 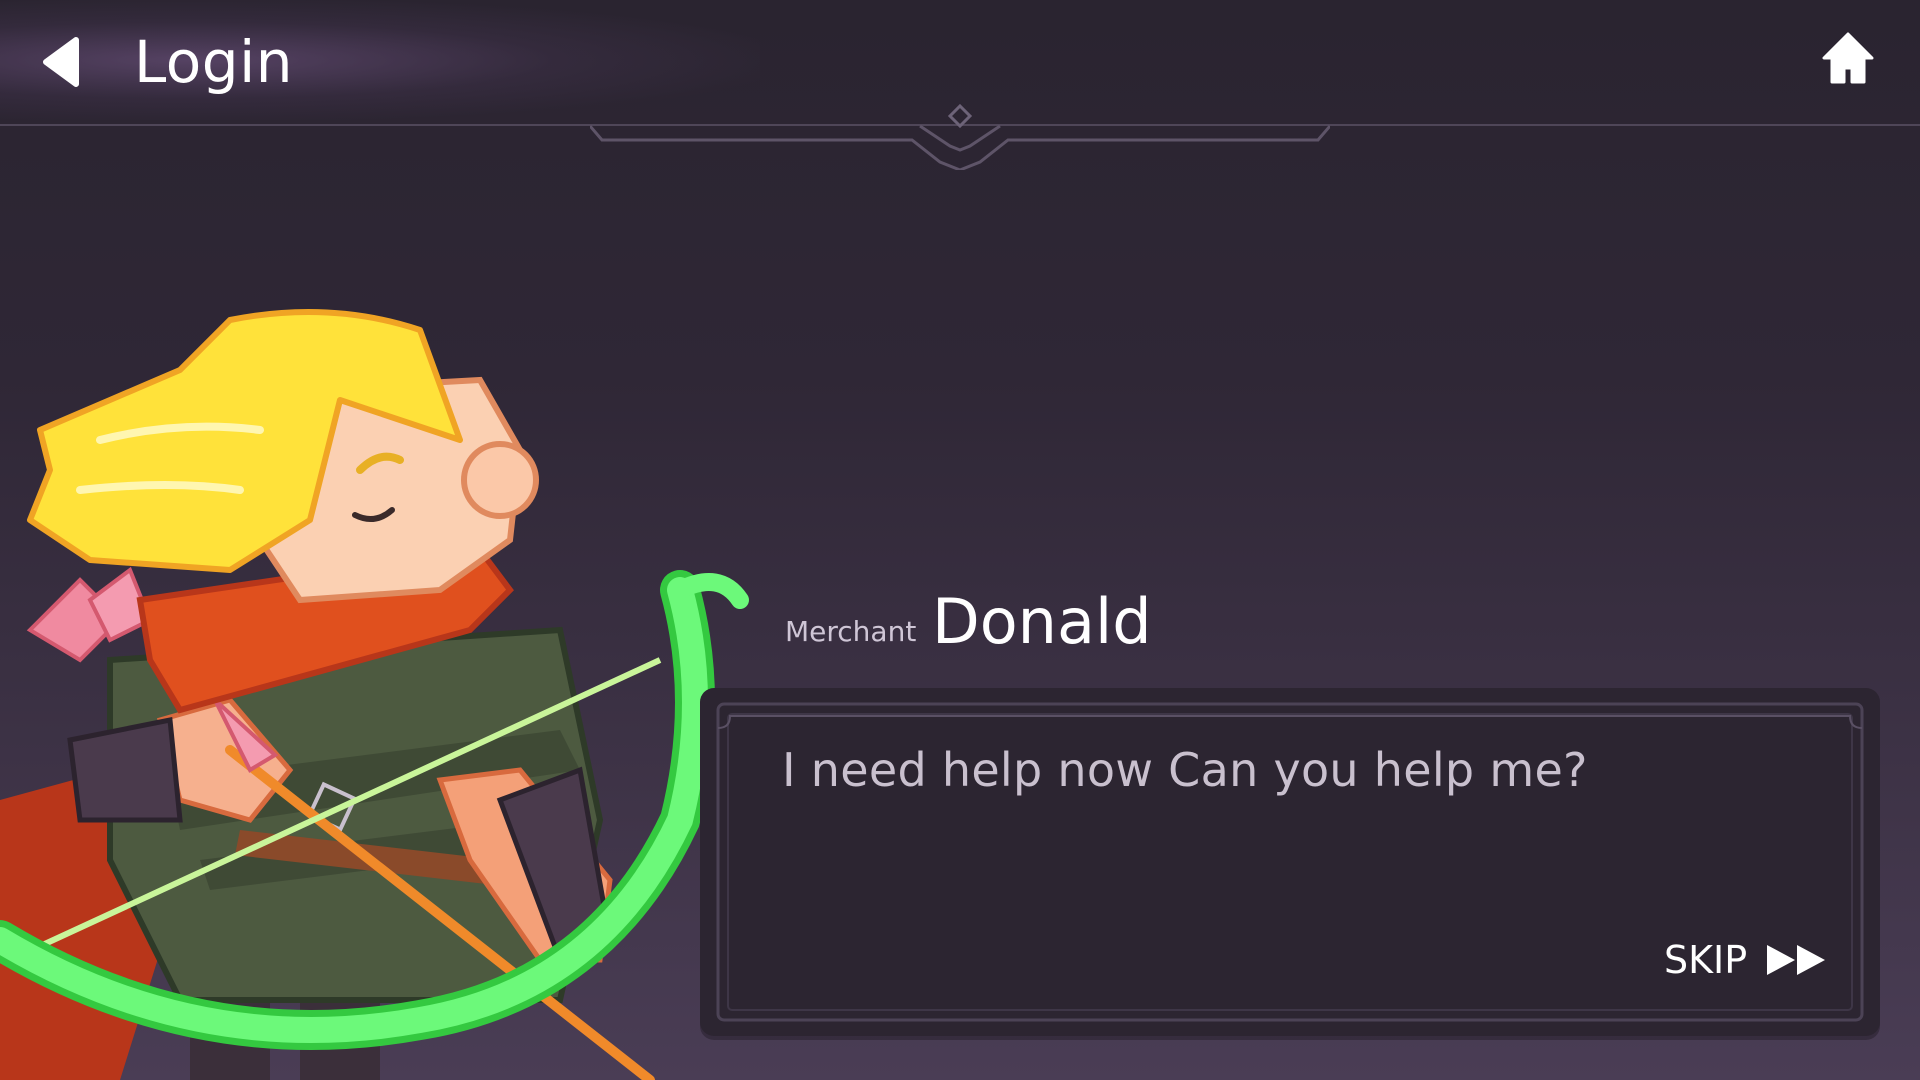 What do you see at coordinates (1185, 770) in the screenshot?
I see `dialog-message: I need help now Can you help me?` at bounding box center [1185, 770].